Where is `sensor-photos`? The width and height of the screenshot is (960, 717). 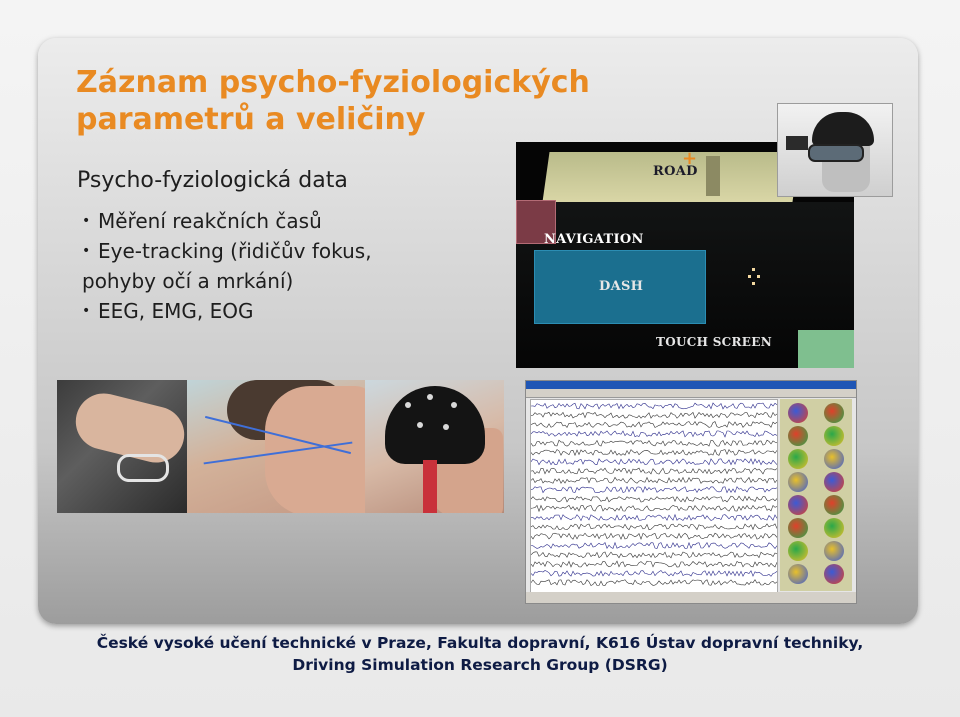
sensor-photos is located at coordinates (280, 446).